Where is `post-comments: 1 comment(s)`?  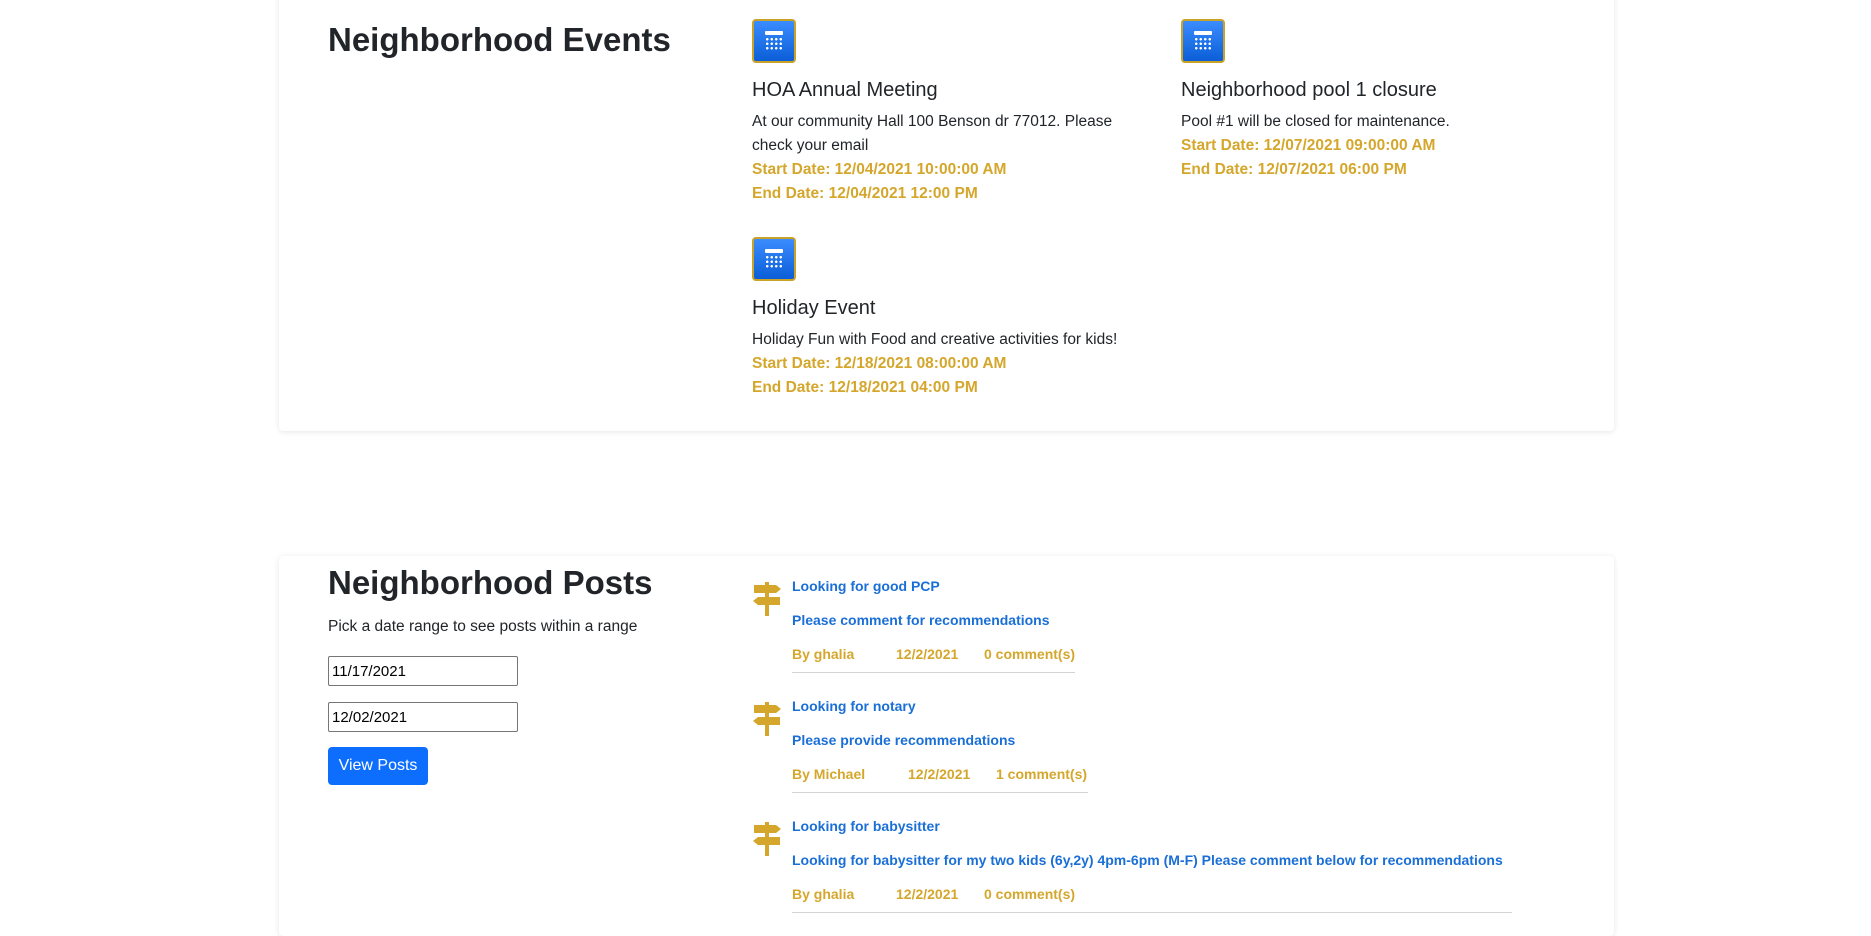 post-comments: 1 comment(s) is located at coordinates (1042, 774).